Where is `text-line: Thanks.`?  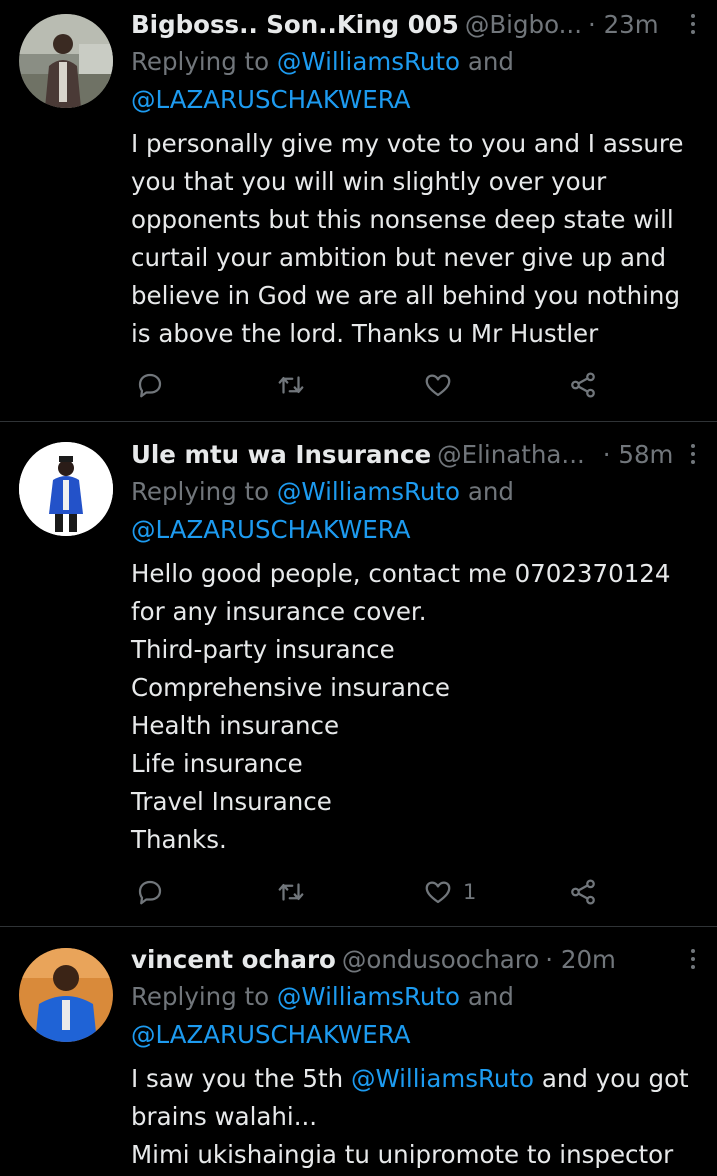 text-line: Thanks. is located at coordinates (179, 839).